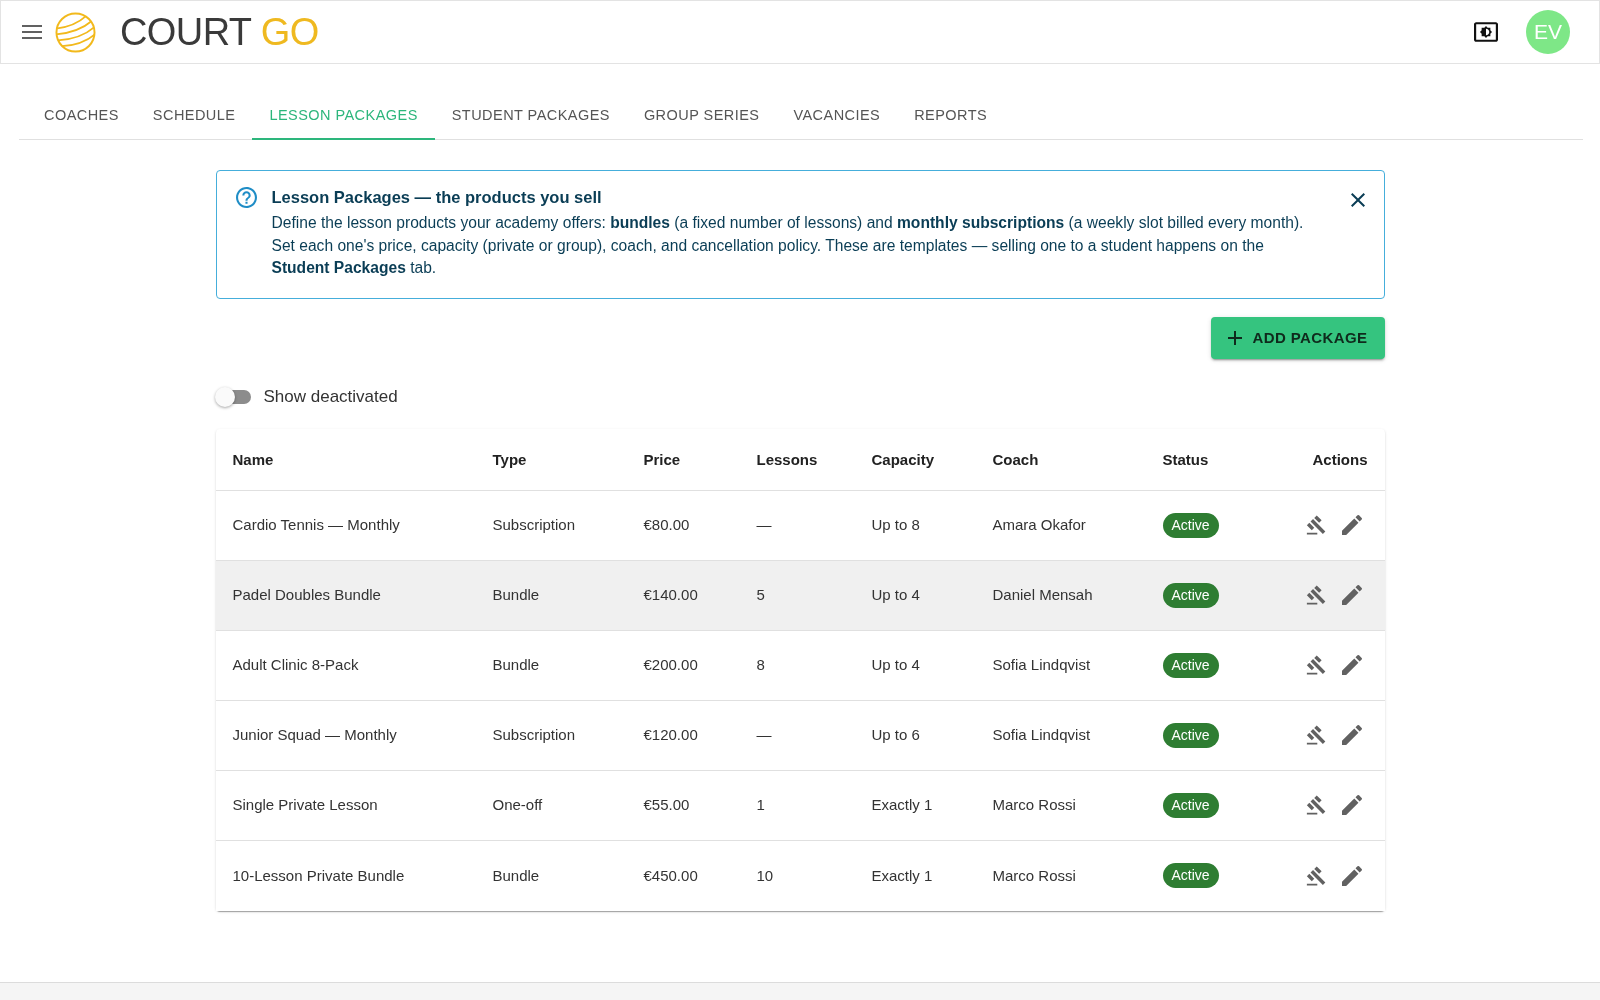 This screenshot has height=1000, width=1600. I want to click on banner-title: Lesson Packages — the products you sell, so click(437, 197).